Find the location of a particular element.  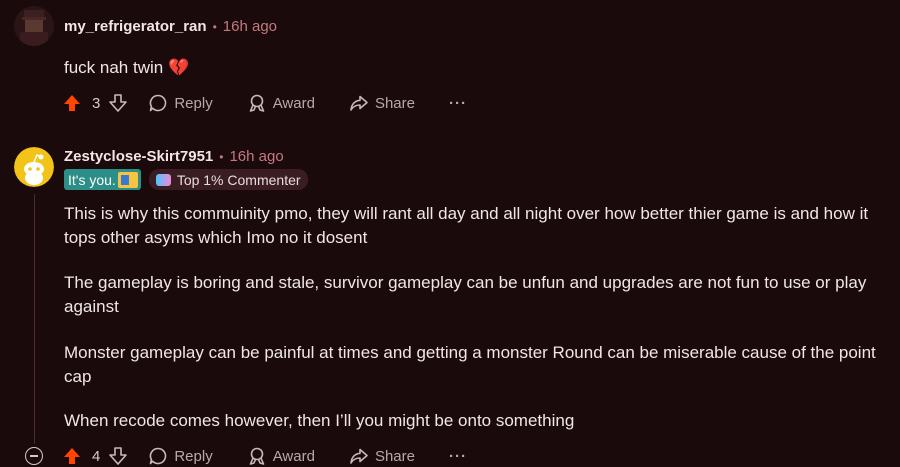

top-commenter-badge: Top 1% Commenter is located at coordinates (228, 179).